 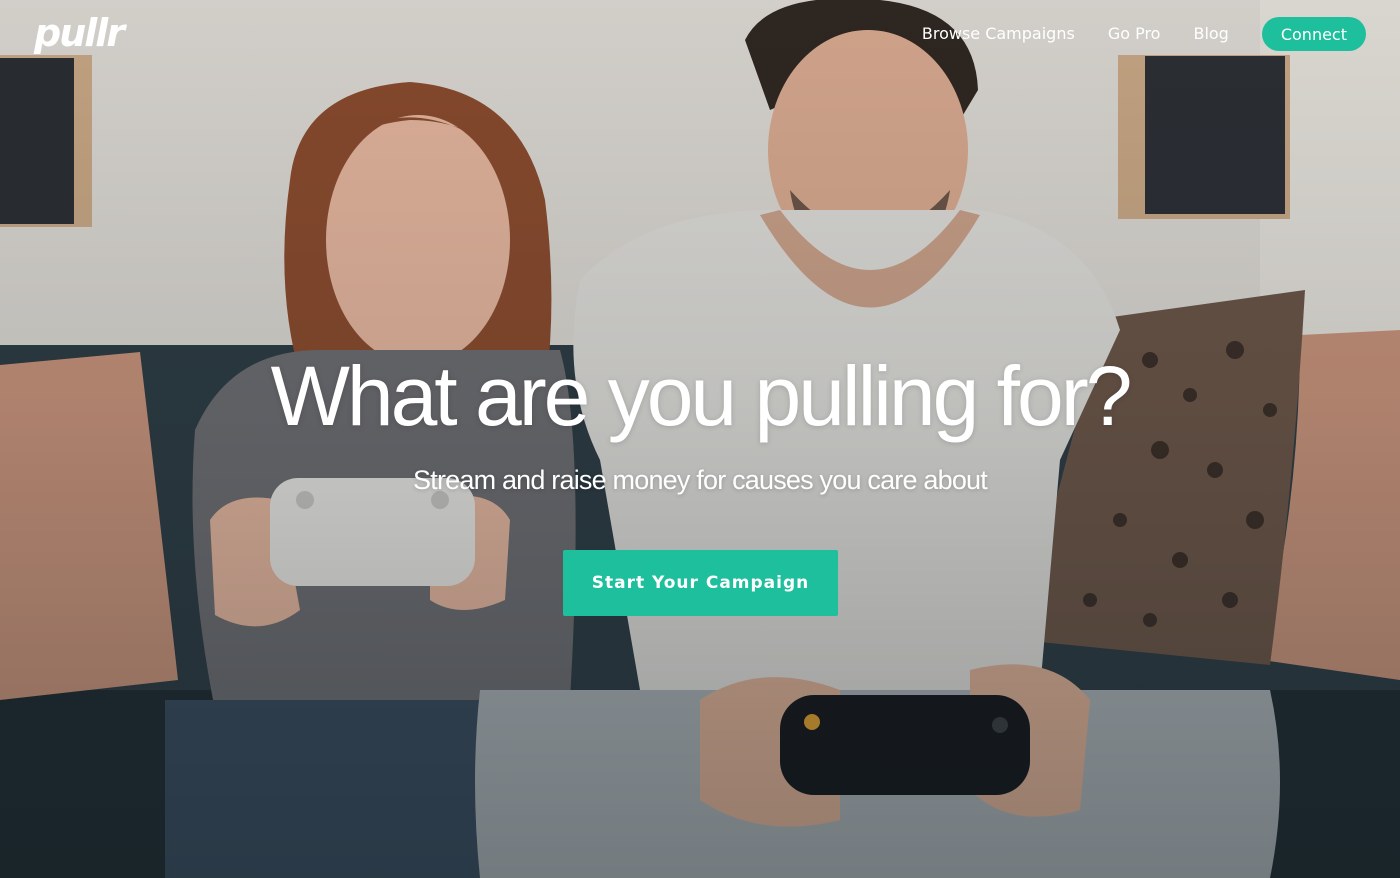 What do you see at coordinates (701, 396) in the screenshot?
I see `hero-headline: What are you pulling for?` at bounding box center [701, 396].